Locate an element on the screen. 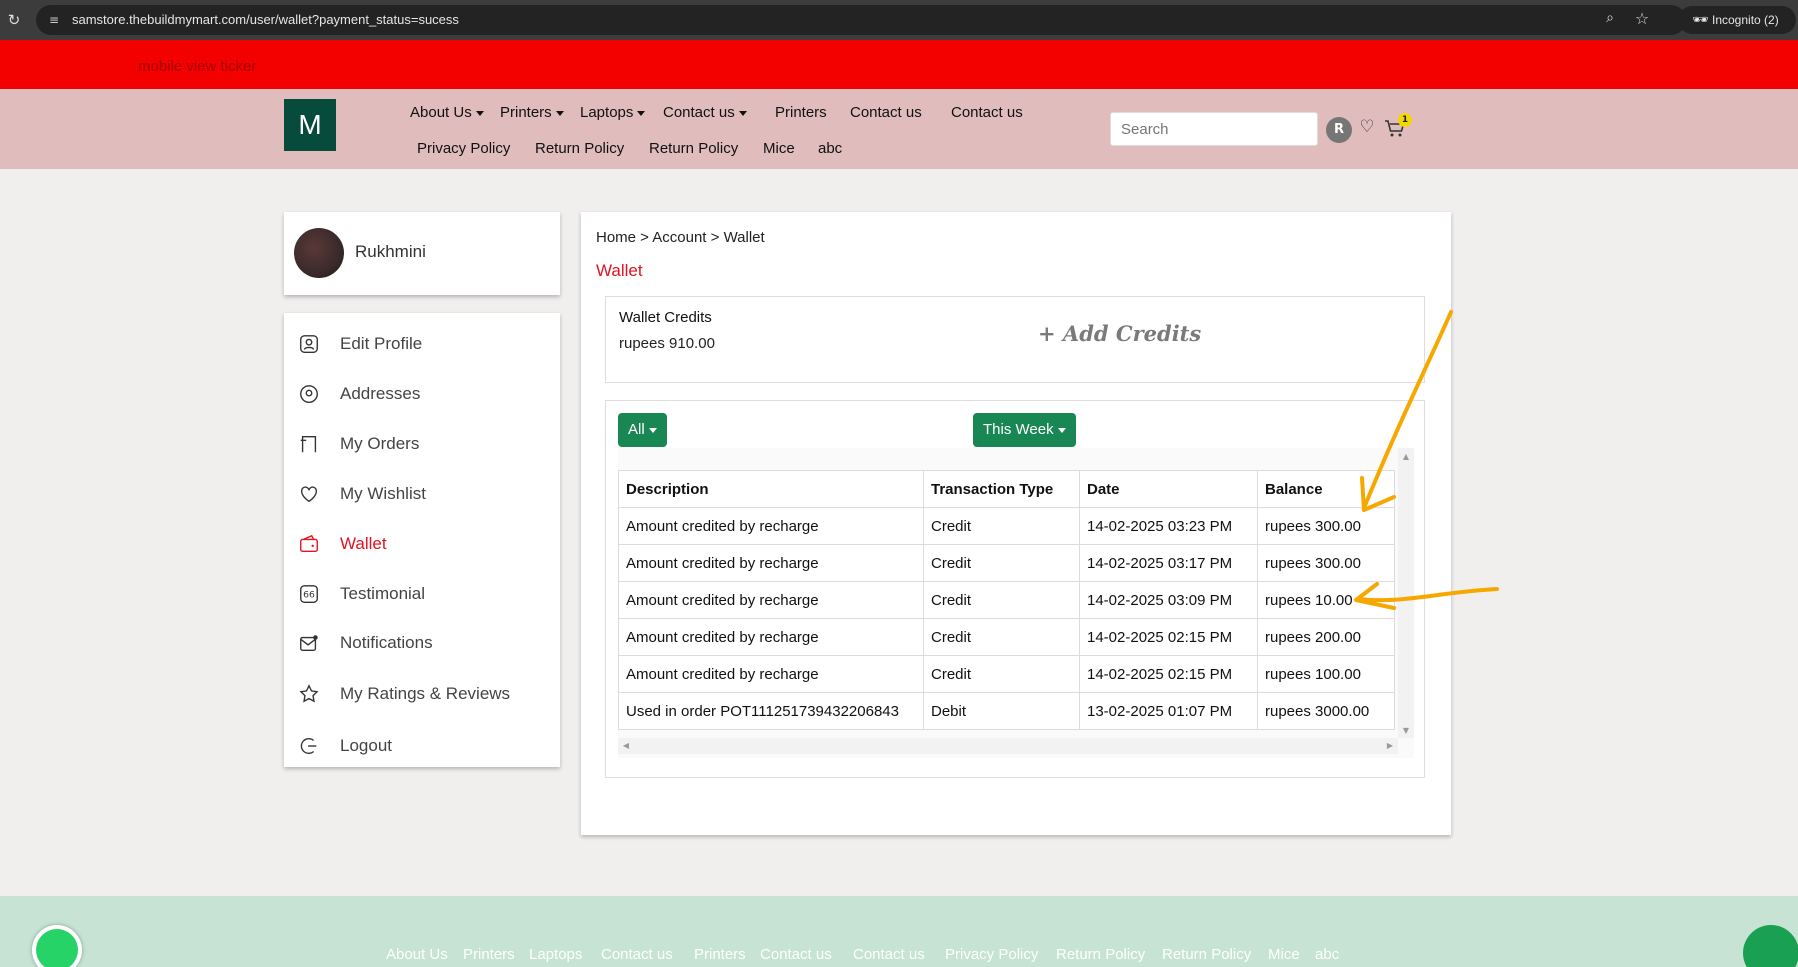  breadcrumb: Home > Account > Wallet is located at coordinates (680, 237).